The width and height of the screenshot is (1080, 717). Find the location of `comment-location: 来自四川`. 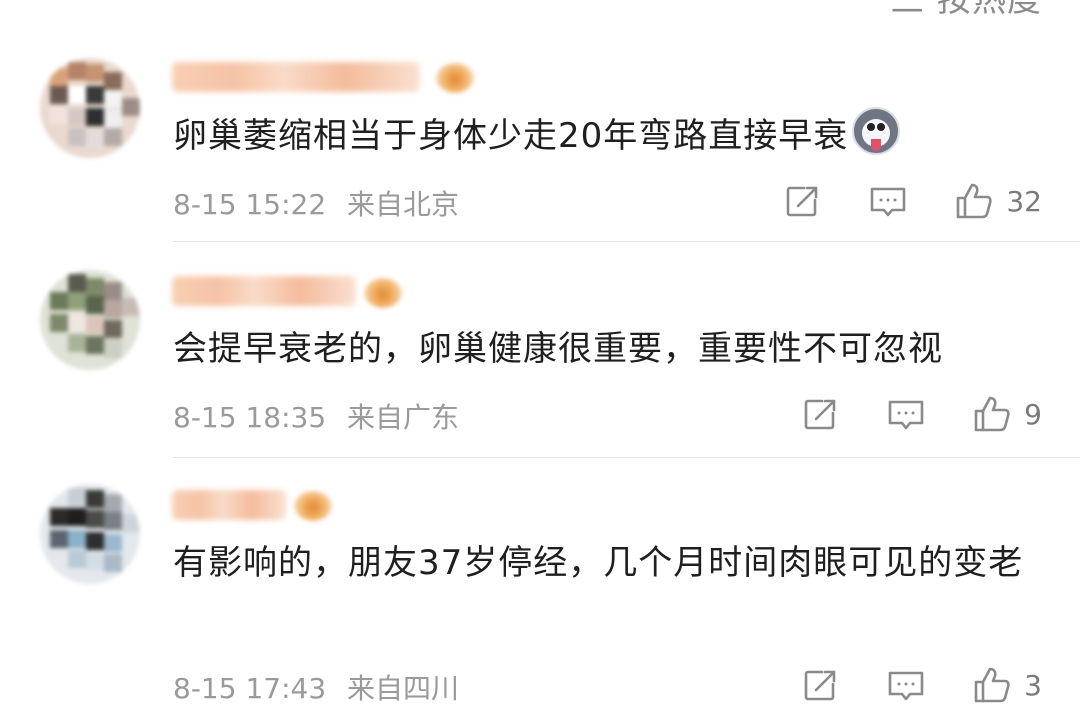

comment-location: 来自四川 is located at coordinates (403, 688).